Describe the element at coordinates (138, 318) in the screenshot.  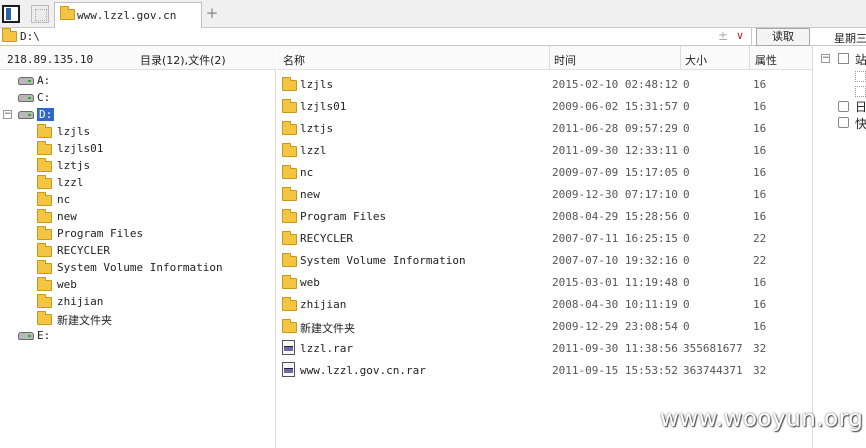
I see `tree-item-folder: 新建文件夹` at that location.